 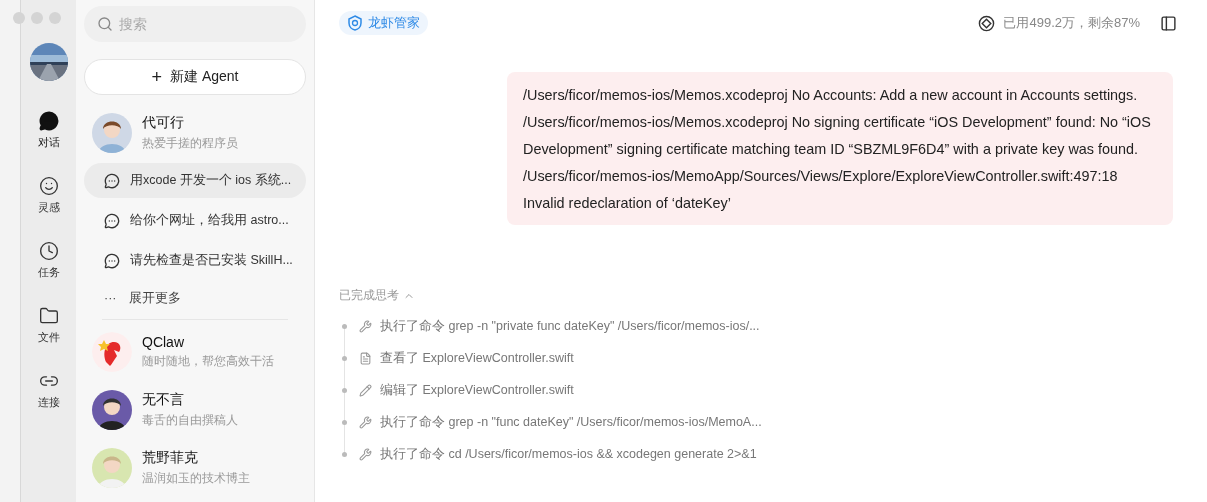 I want to click on panel-toggle-icon, so click(x=1168, y=23).